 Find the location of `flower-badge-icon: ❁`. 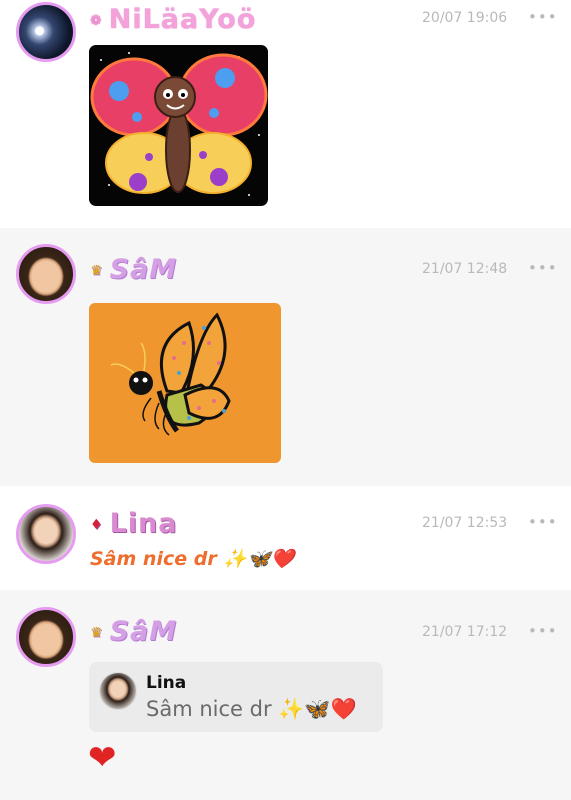

flower-badge-icon: ❁ is located at coordinates (96, 20).